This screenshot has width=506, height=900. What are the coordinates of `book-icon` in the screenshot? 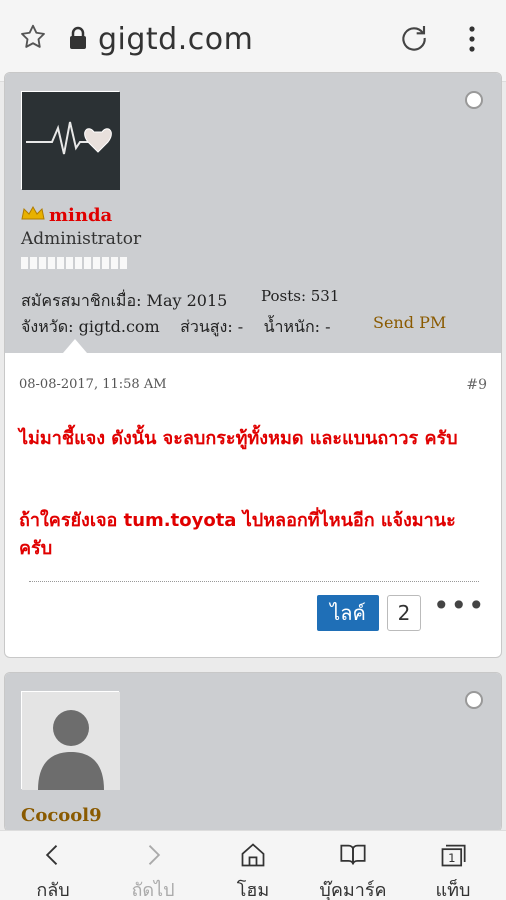 It's located at (353, 854).